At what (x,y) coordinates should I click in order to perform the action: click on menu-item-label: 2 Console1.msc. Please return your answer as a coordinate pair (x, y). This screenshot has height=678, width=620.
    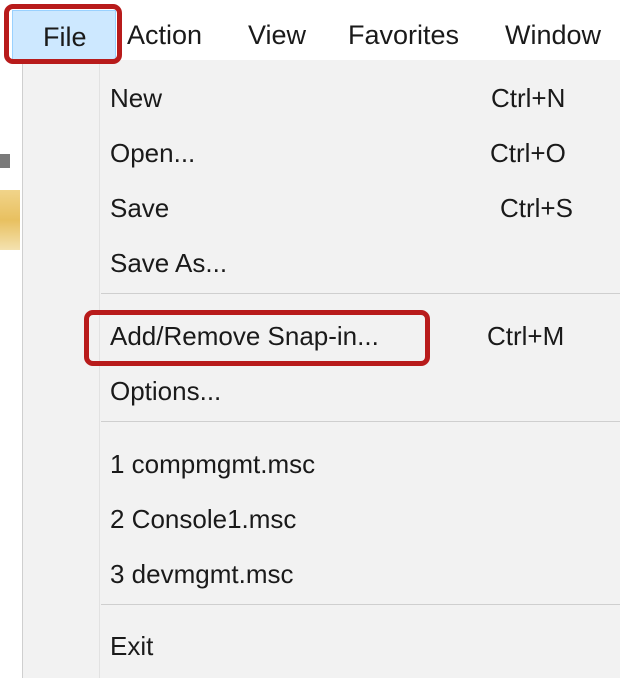
    Looking at the image, I should click on (203, 519).